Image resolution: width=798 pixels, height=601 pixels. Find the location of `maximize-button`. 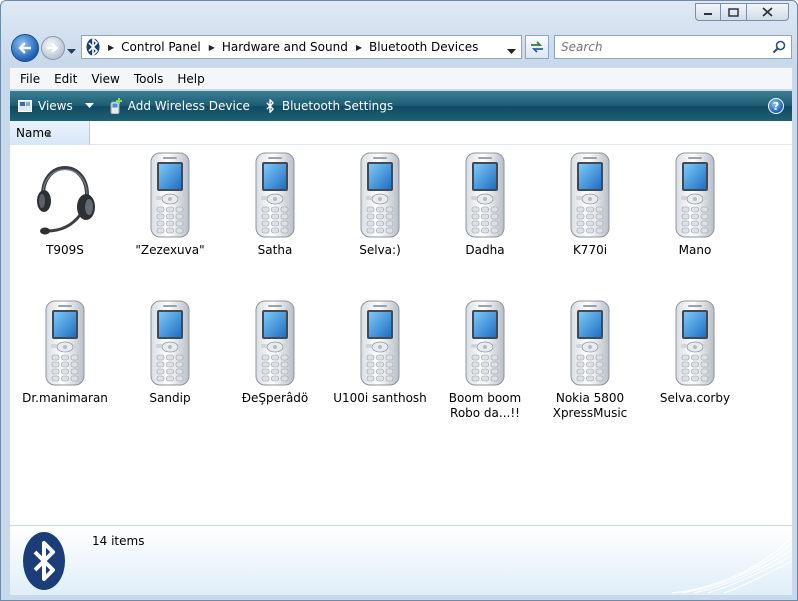

maximize-button is located at coordinates (734, 12).